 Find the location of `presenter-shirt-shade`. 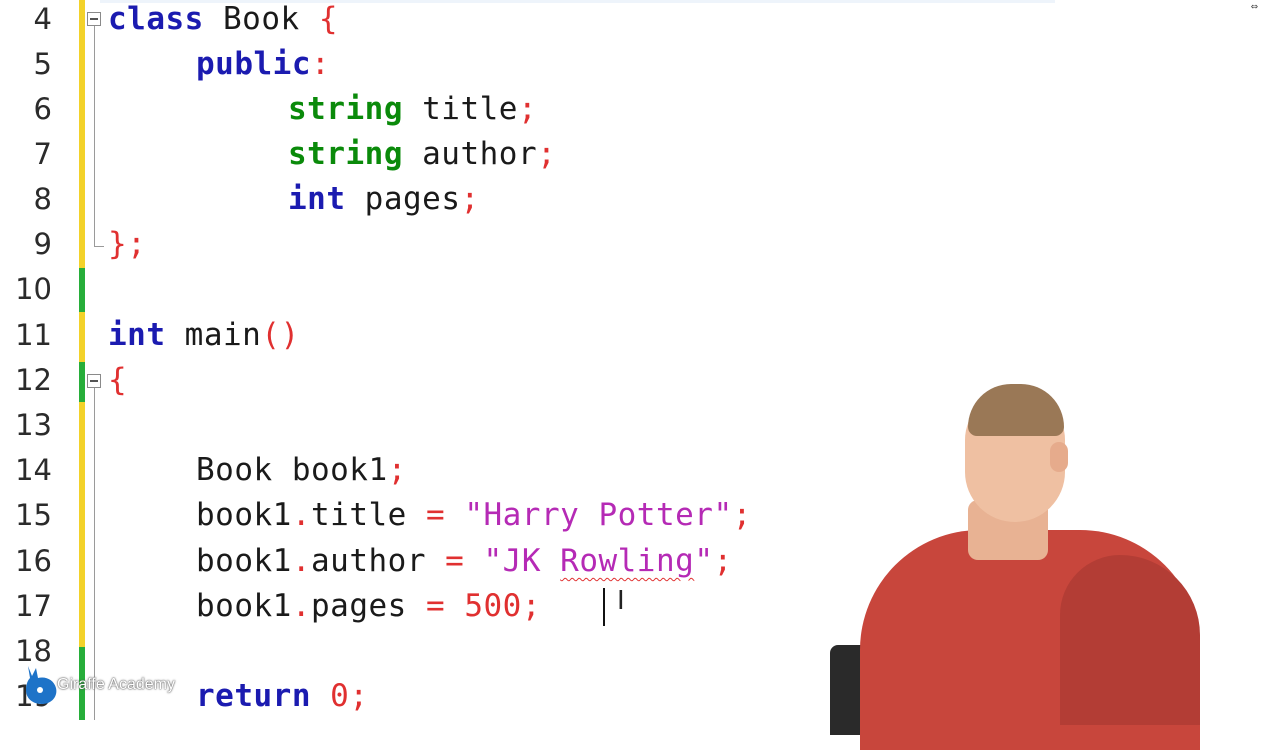

presenter-shirt-shade is located at coordinates (1130, 640).